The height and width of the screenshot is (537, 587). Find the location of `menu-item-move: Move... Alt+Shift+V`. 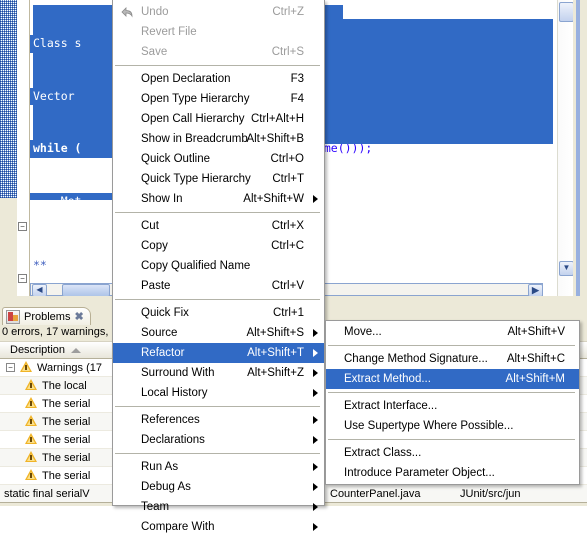

menu-item-move: Move... Alt+Shift+V is located at coordinates (452, 332).